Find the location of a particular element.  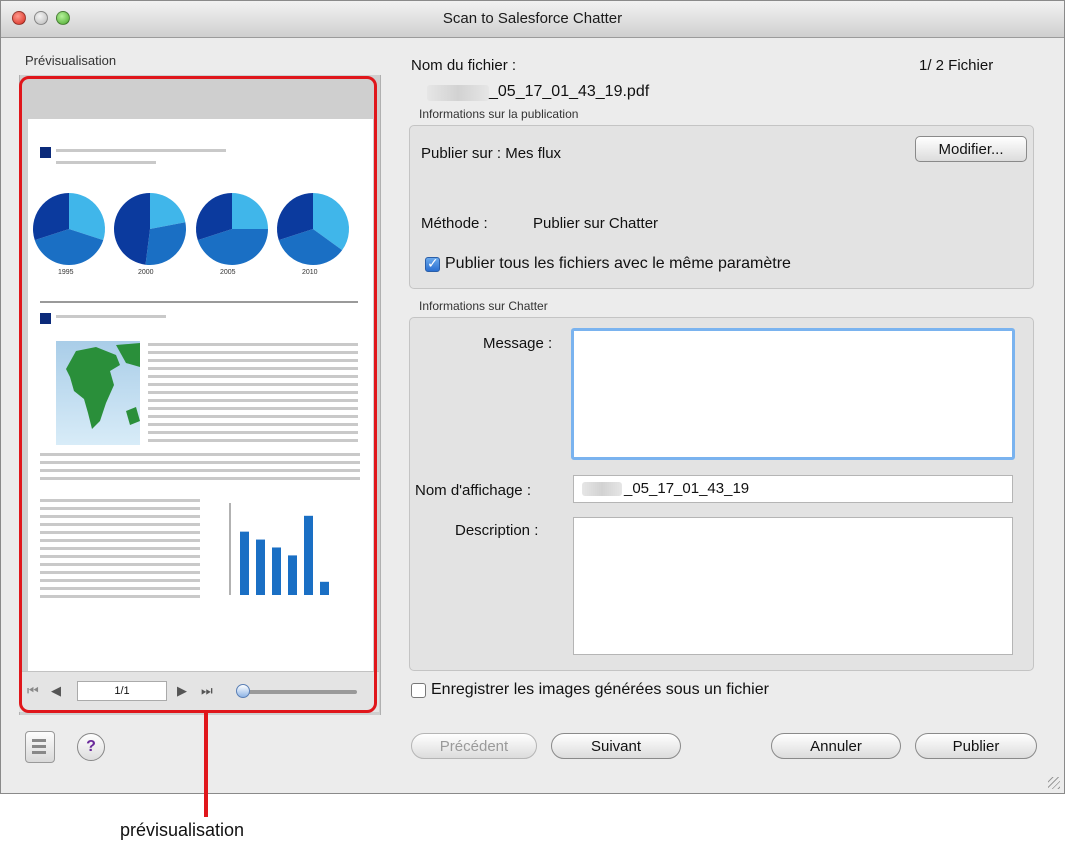

chatter-group-label: Informations sur Chatter is located at coordinates (483, 306).